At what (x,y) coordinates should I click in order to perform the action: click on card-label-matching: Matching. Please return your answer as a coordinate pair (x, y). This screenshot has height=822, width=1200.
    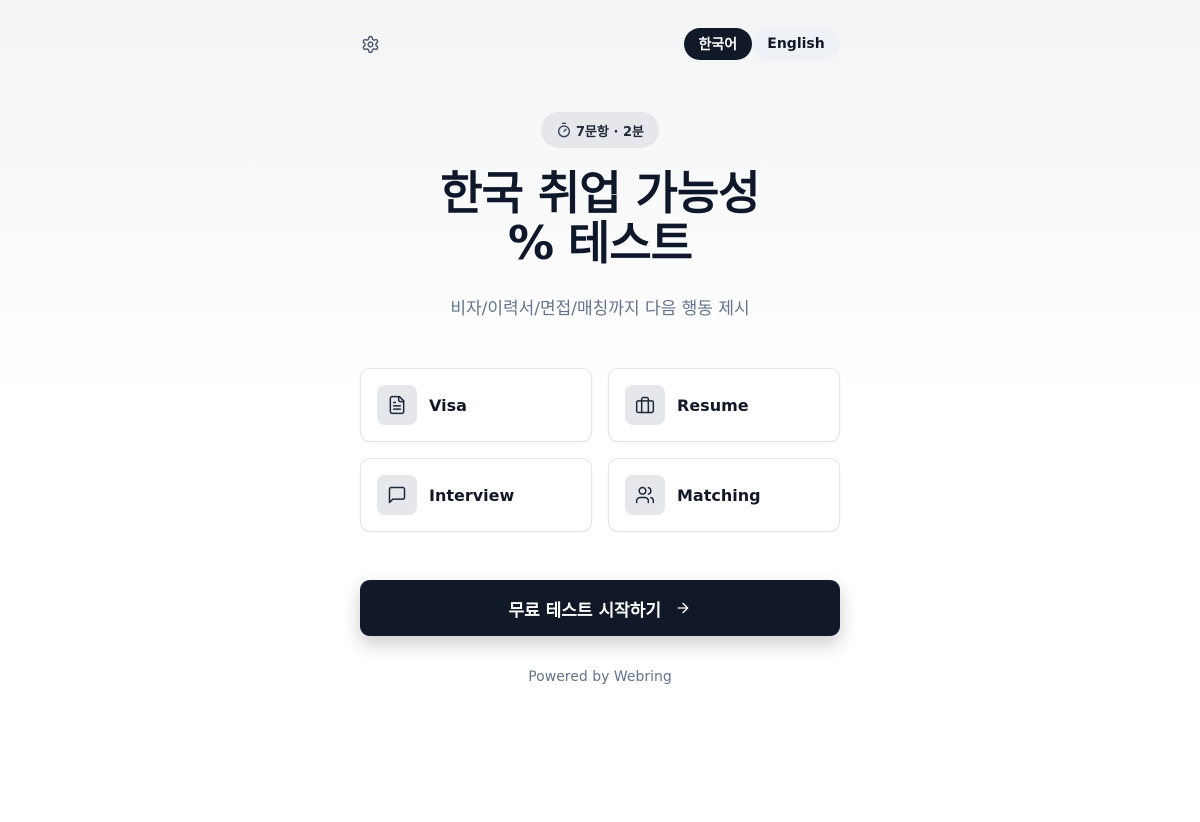
    Looking at the image, I should click on (719, 495).